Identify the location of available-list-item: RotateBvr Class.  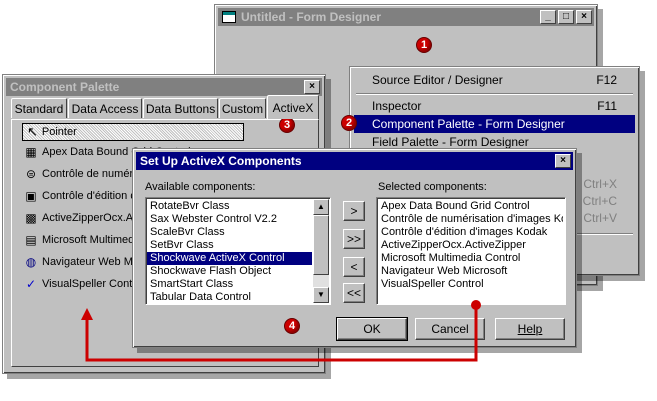
(229, 206).